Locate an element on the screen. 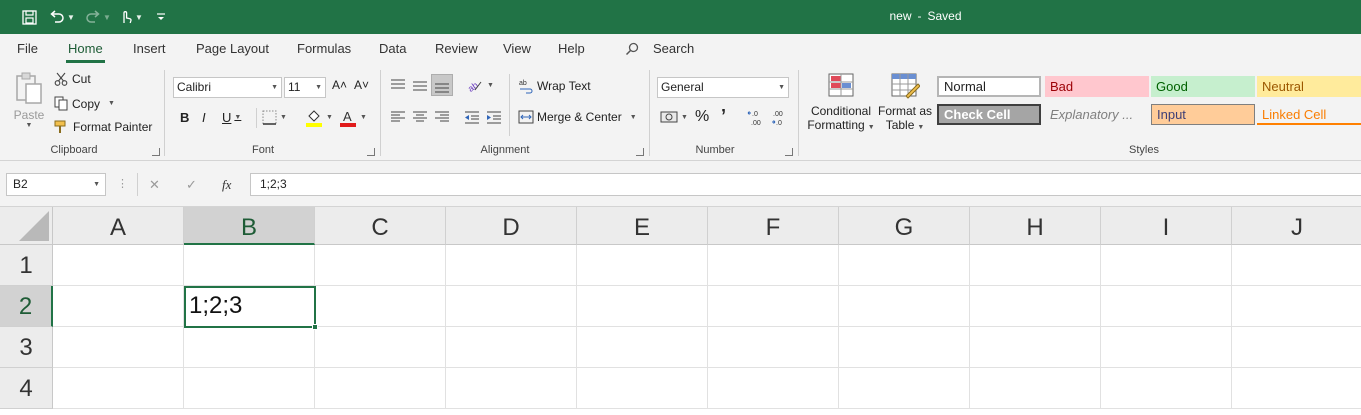 This screenshot has height=415, width=1361. decrease-decimal-button: .00.0 is located at coordinates (780, 118).